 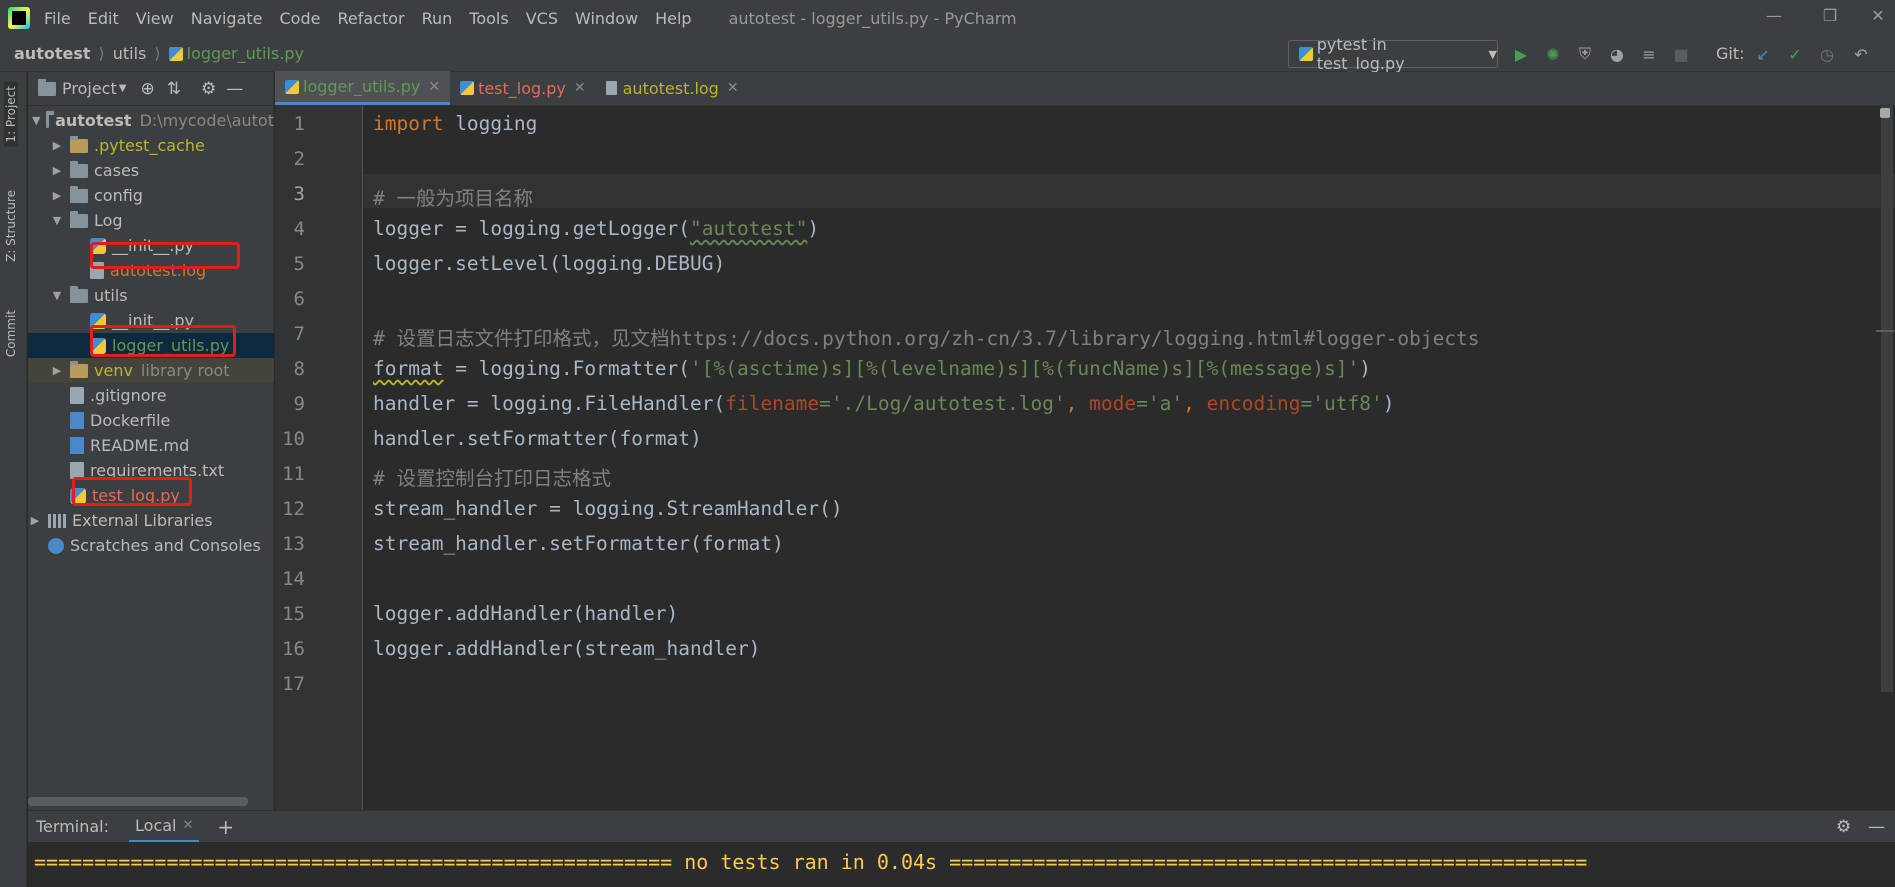 I want to click on tree-item-log: ▼ Log, so click(x=151, y=220).